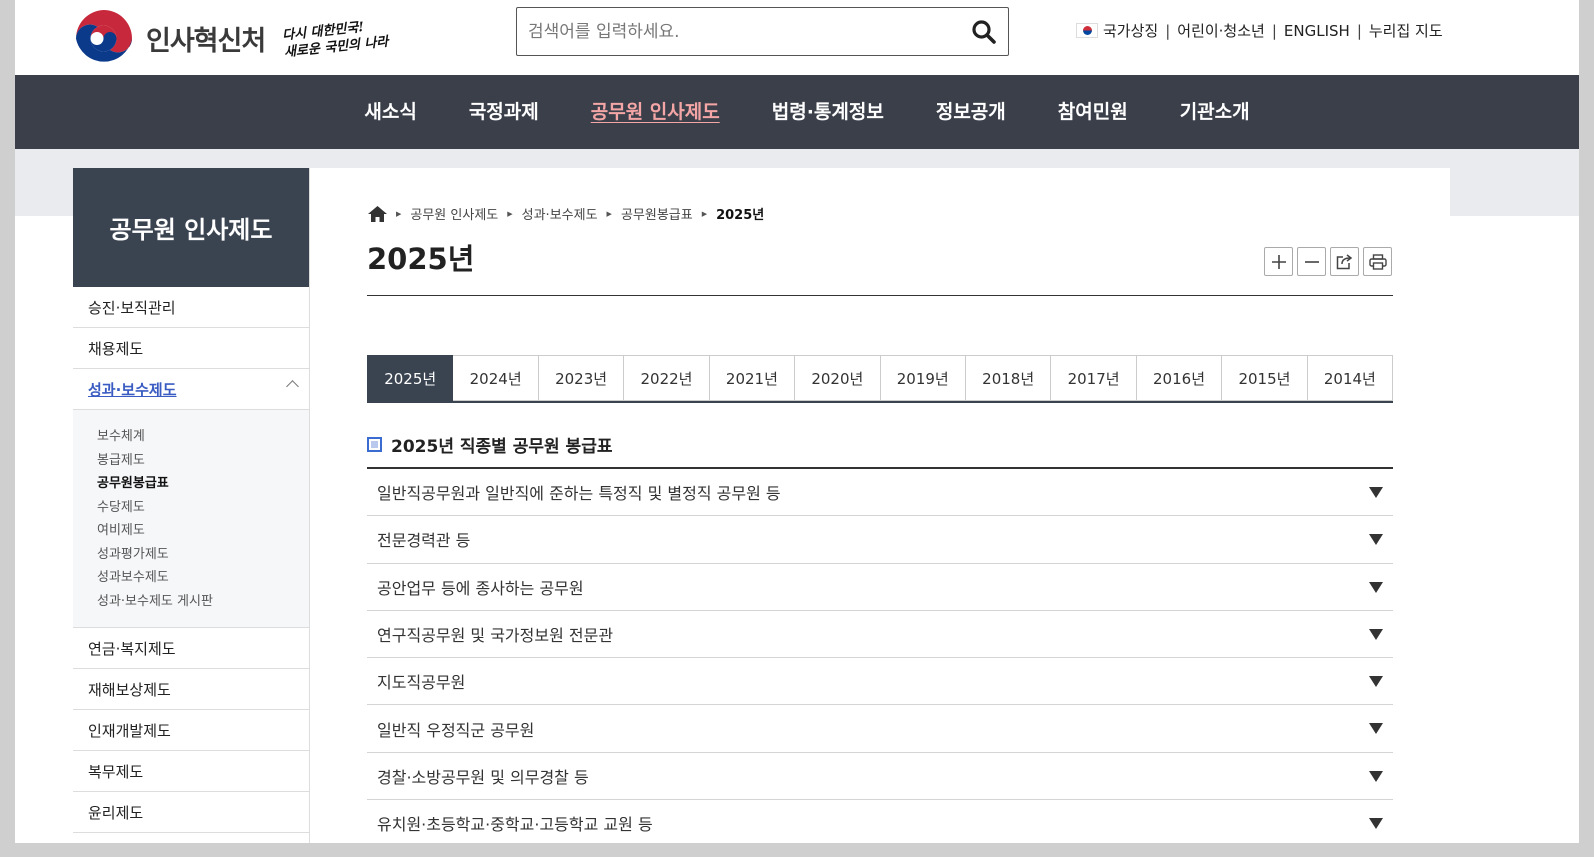  I want to click on sidebar-item-ethics: 윤리제도, so click(191, 812).